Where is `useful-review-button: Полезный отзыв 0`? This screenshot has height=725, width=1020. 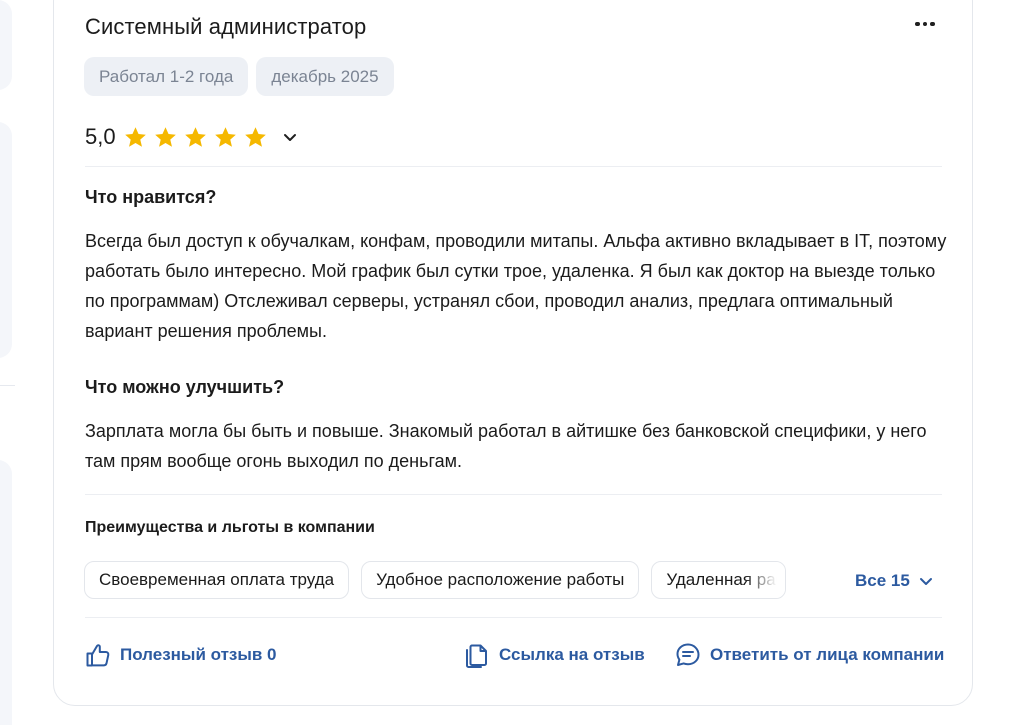
useful-review-button: Полезный отзыв 0 is located at coordinates (181, 655).